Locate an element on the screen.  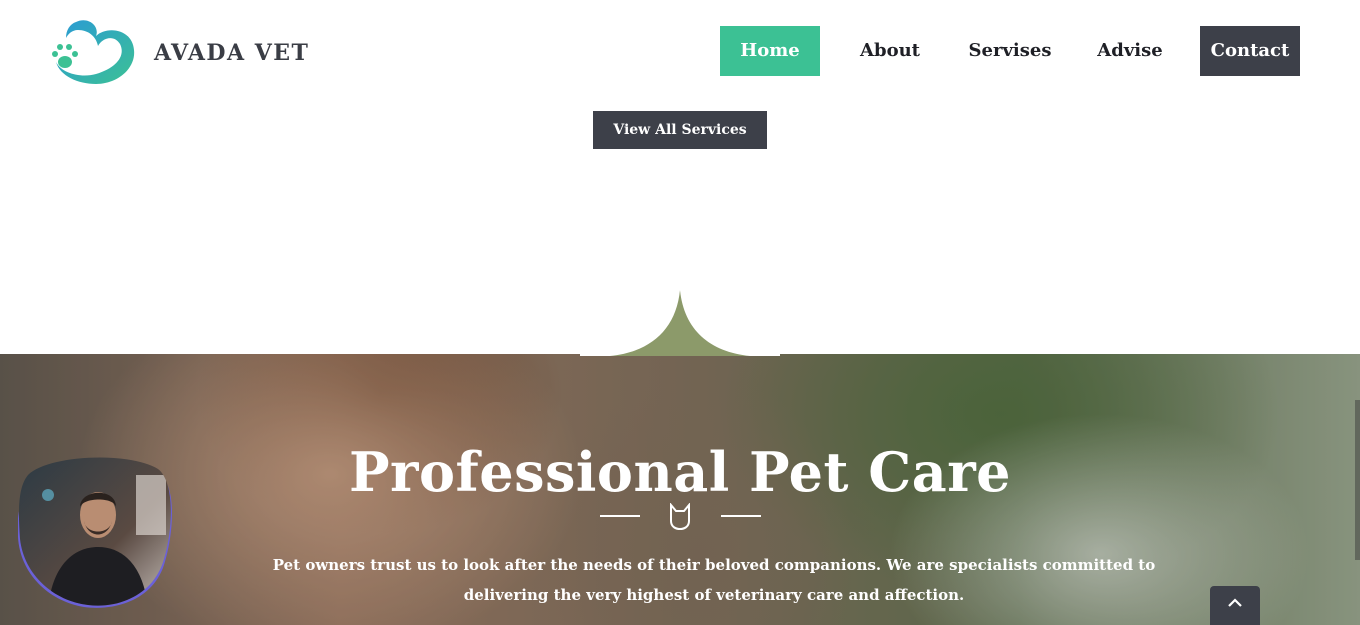
chevron-up-icon is located at coordinates (1235, 602).